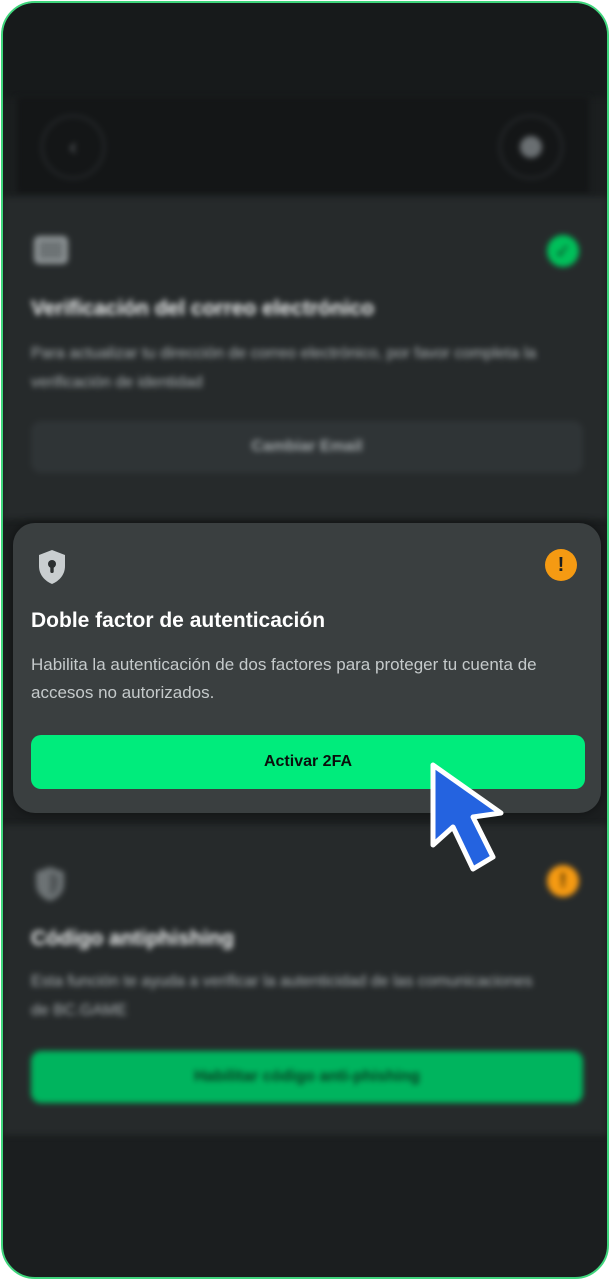 This screenshot has height=1280, width=610. Describe the element at coordinates (307, 1077) in the screenshot. I see `enable-antiphishing-button: Habilitar código anti-phishing` at that location.